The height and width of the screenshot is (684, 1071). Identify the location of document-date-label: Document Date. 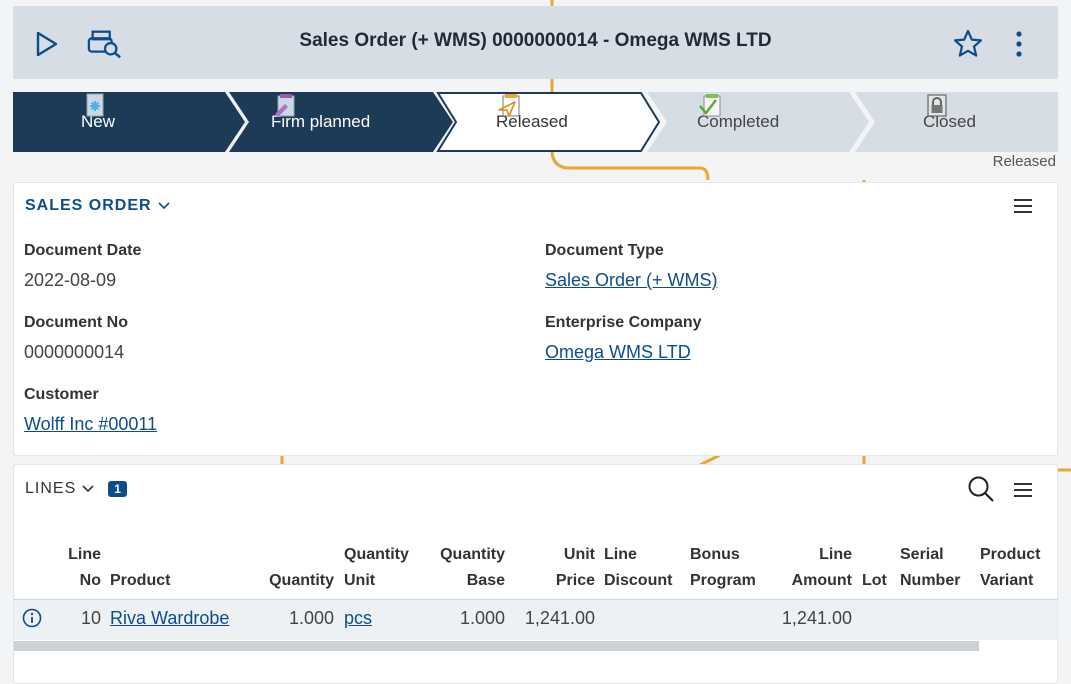
(83, 250).